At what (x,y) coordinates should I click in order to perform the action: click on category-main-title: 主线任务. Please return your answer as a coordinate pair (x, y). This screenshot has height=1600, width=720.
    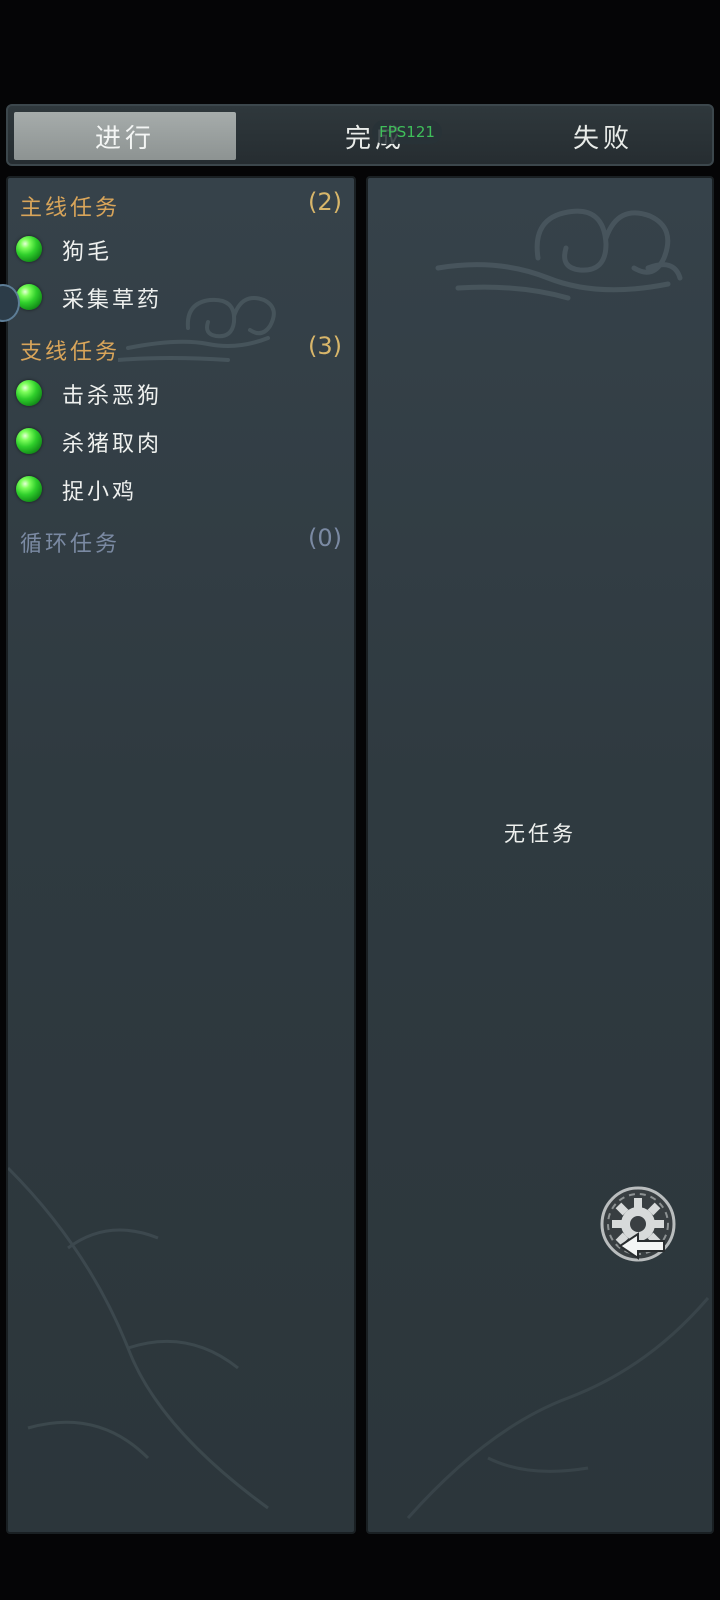
    Looking at the image, I should click on (70, 206).